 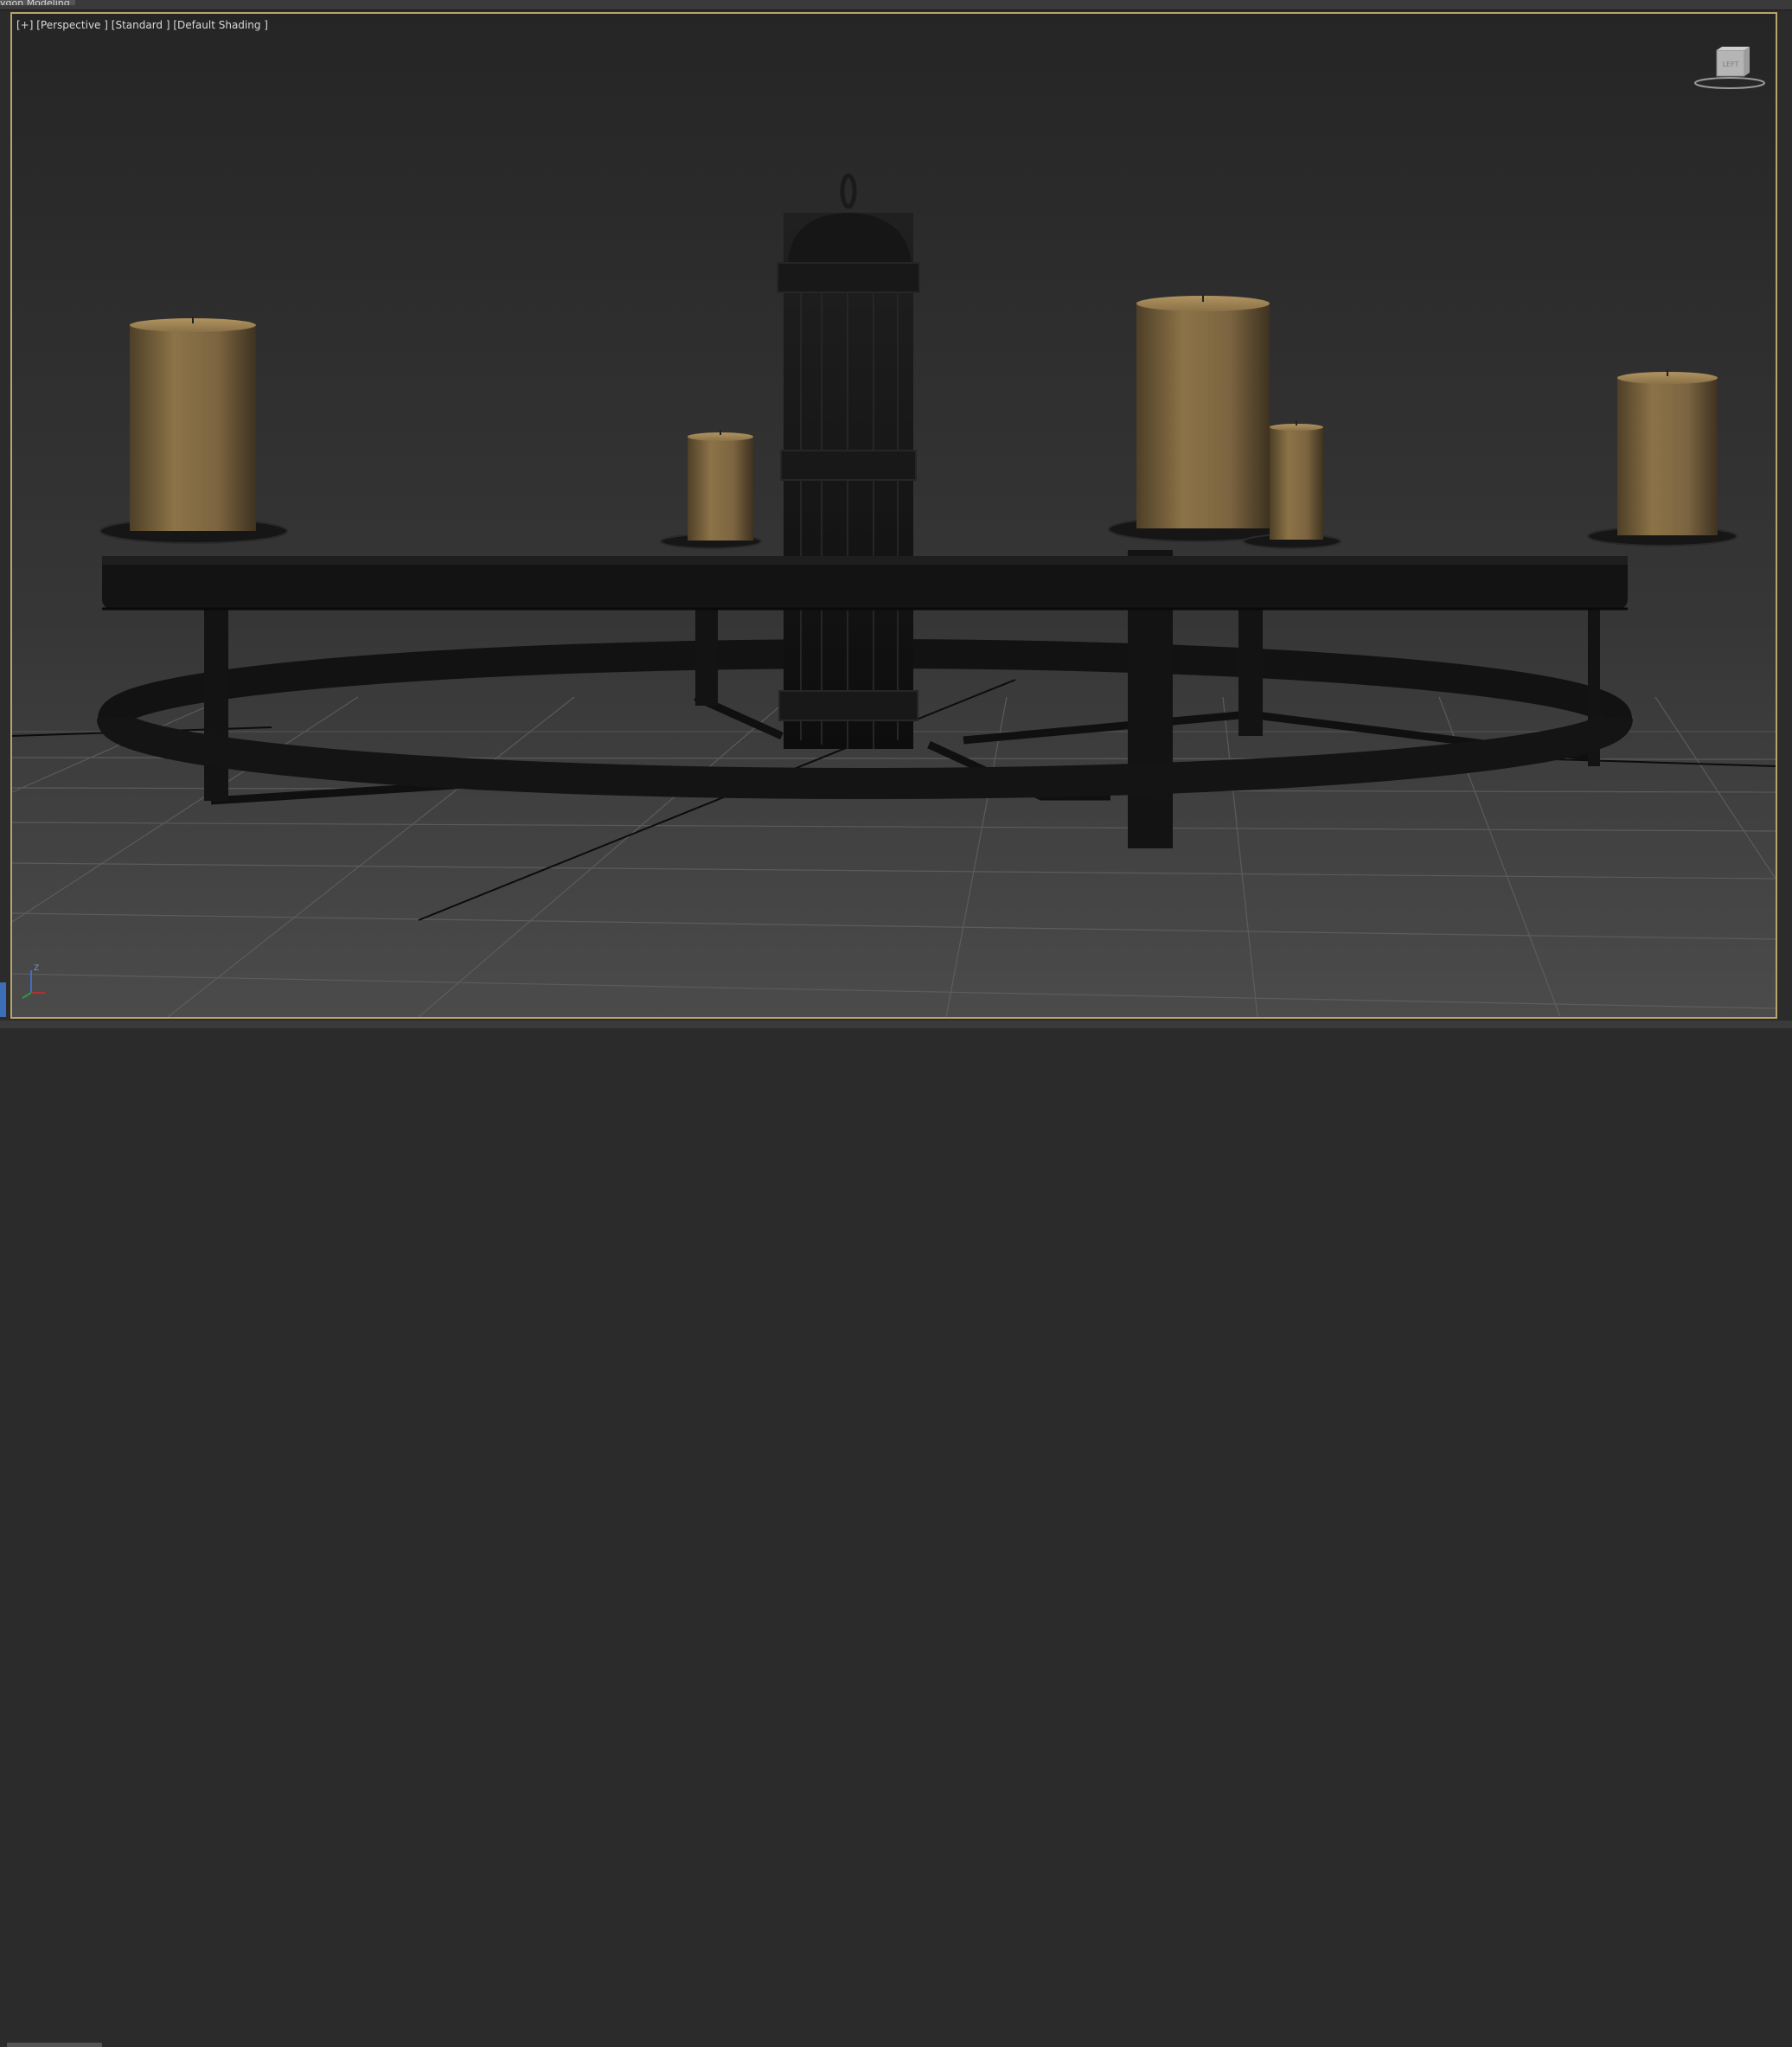 What do you see at coordinates (1667, 452) in the screenshot?
I see `candle-far-right` at bounding box center [1667, 452].